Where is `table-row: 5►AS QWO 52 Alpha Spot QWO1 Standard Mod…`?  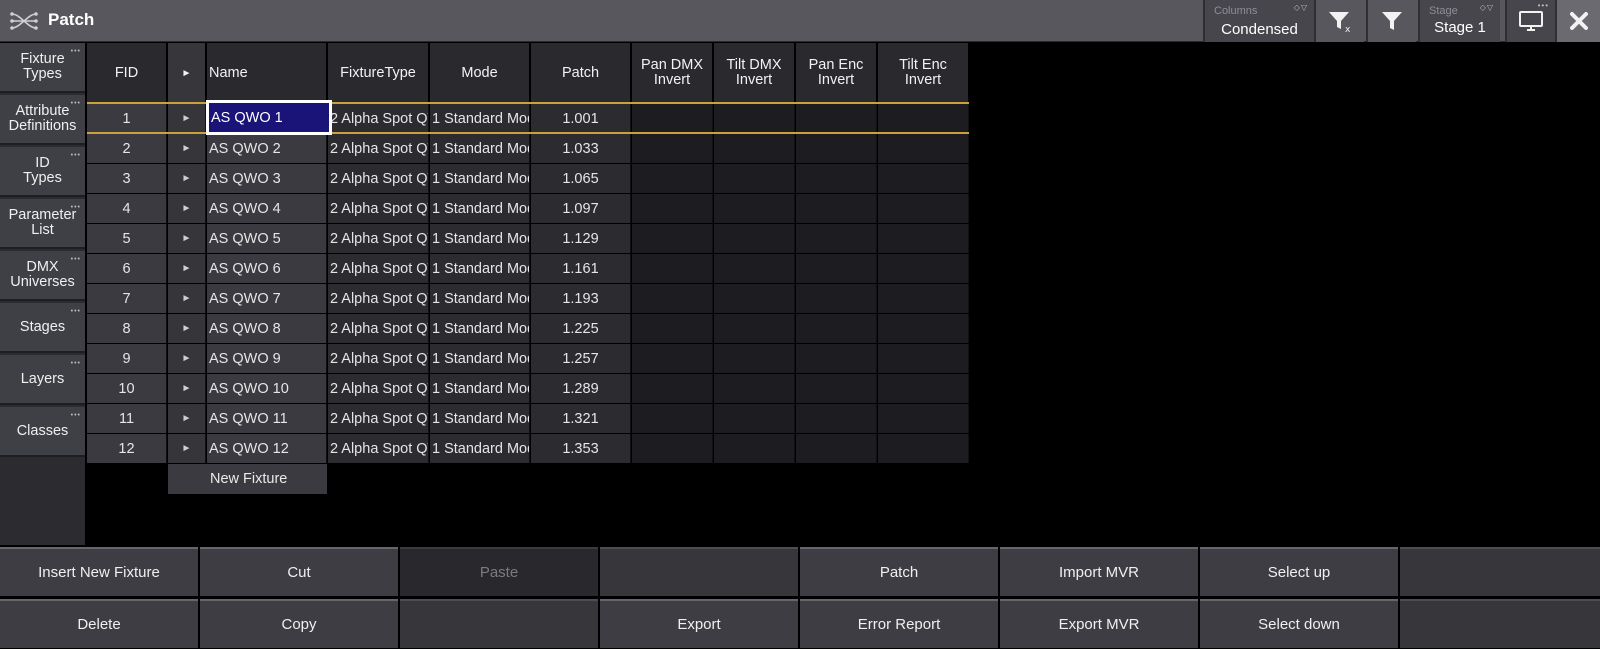 table-row: 5►AS QWO 52 Alpha Spot QWO1 Standard Mod… is located at coordinates (528, 239).